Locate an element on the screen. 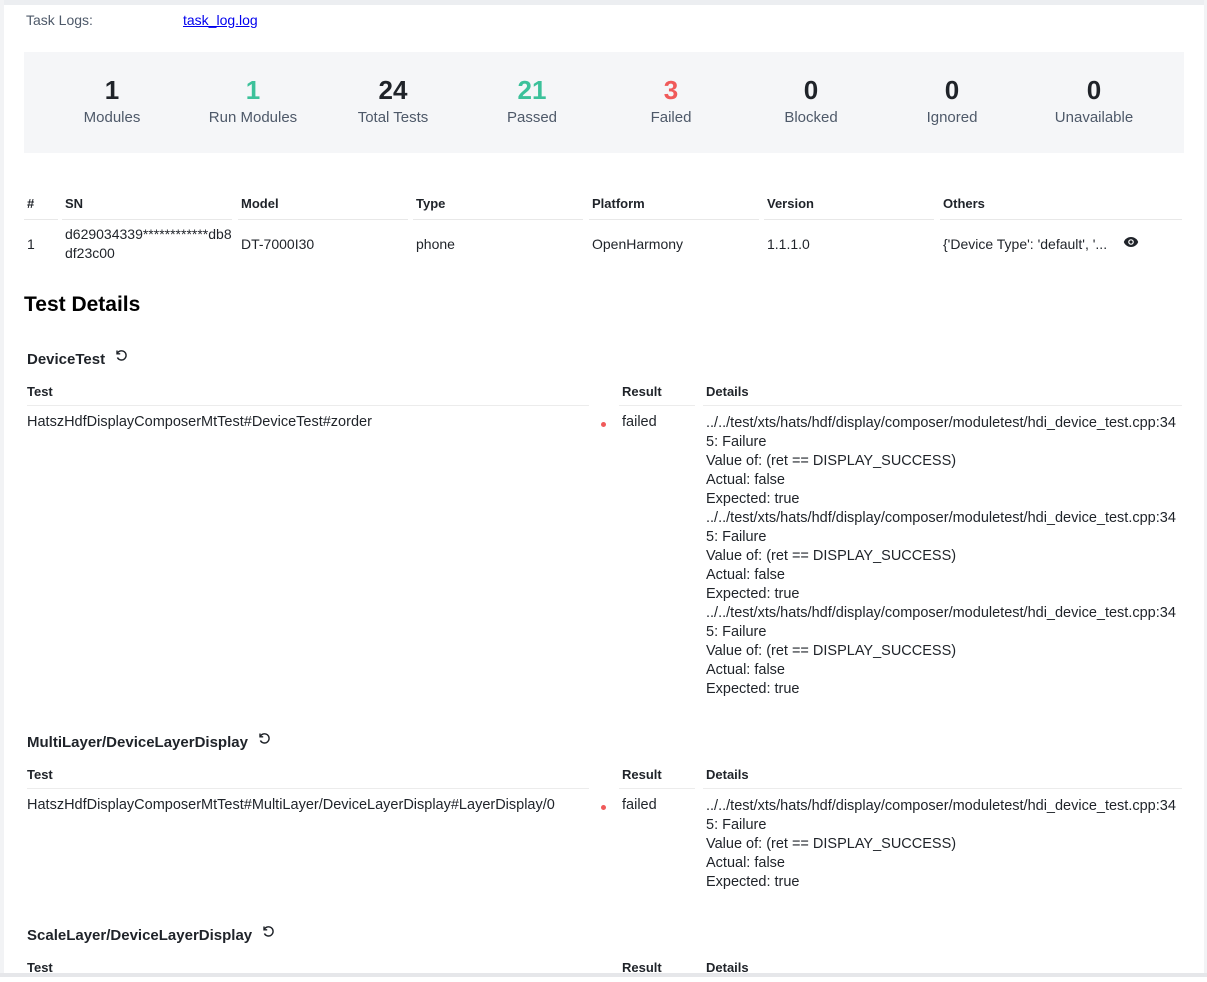 This screenshot has height=982, width=1207. stat-value: 24 is located at coordinates (393, 90).